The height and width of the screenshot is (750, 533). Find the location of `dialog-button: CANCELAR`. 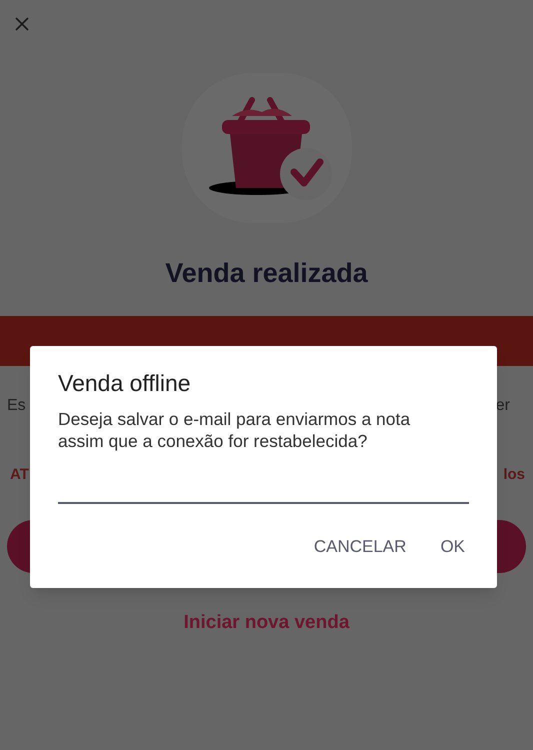

dialog-button: CANCELAR is located at coordinates (360, 547).